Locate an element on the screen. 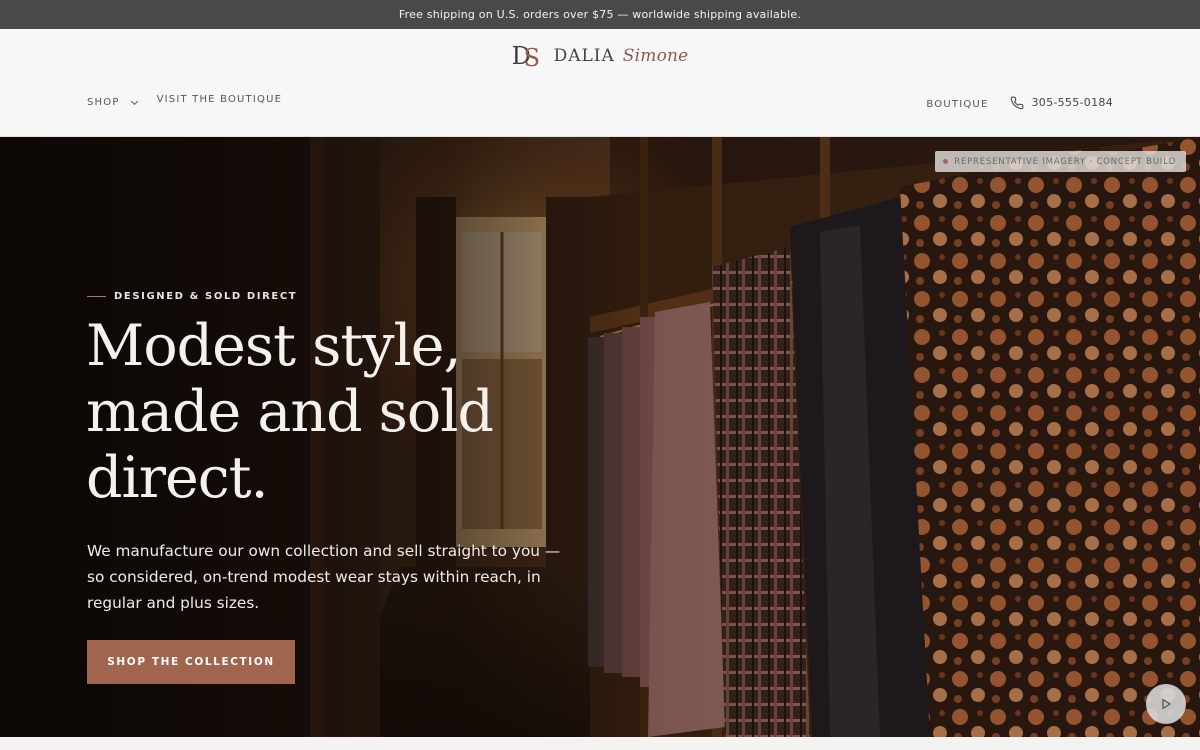 This screenshot has width=1200, height=750. nav-shop-label: SHOP is located at coordinates (103, 102).